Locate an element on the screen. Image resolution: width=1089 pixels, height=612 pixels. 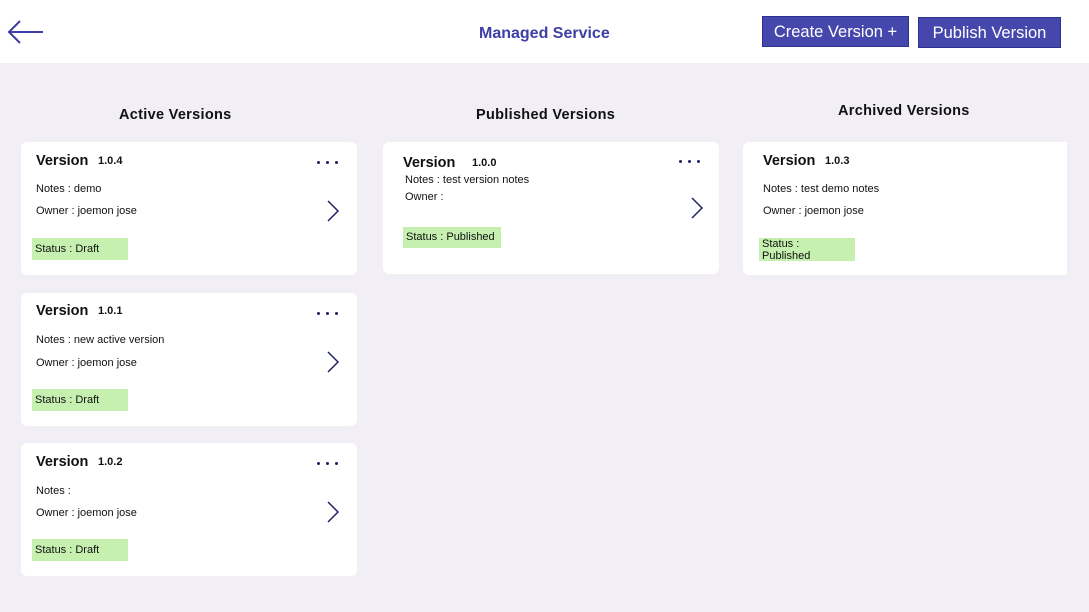
notes-text: Notes : is located at coordinates (53, 491).